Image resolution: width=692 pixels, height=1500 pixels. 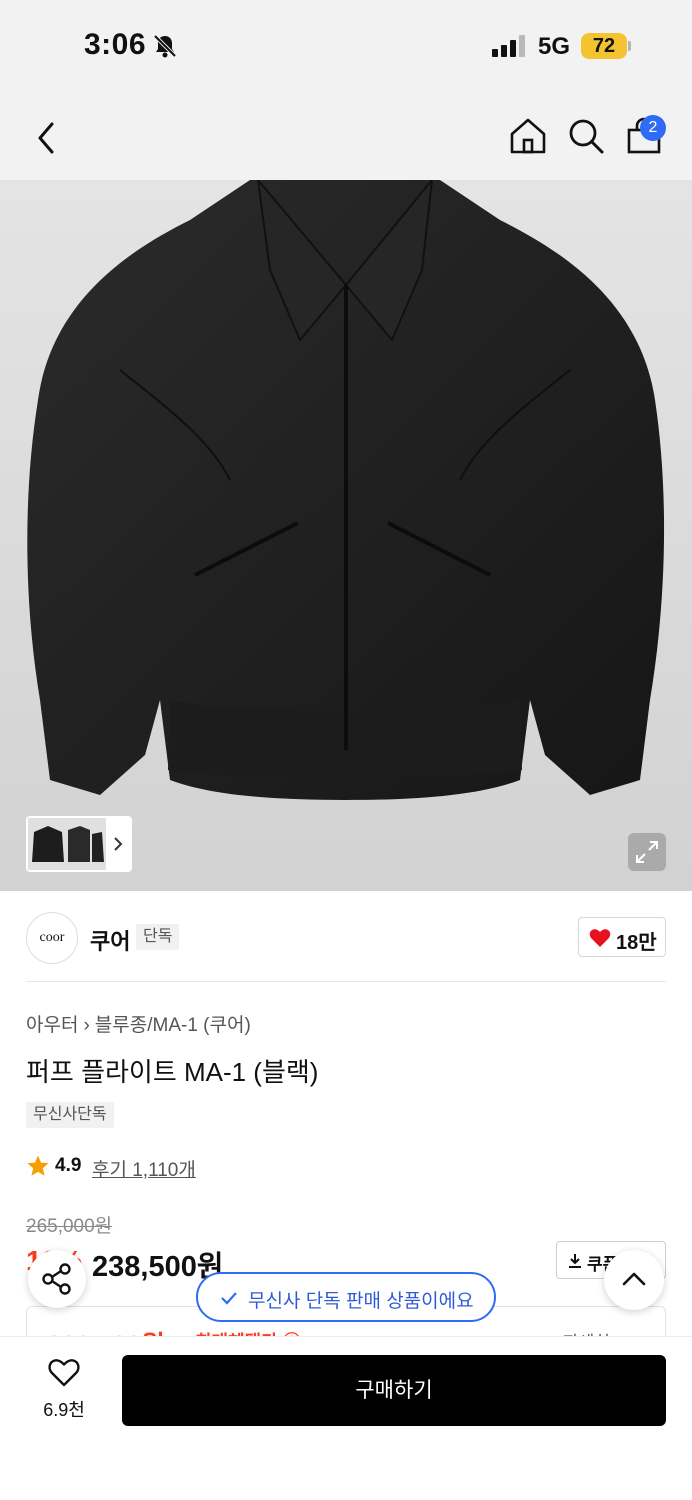 I want to click on heart-filled-icon, so click(x=600, y=938).